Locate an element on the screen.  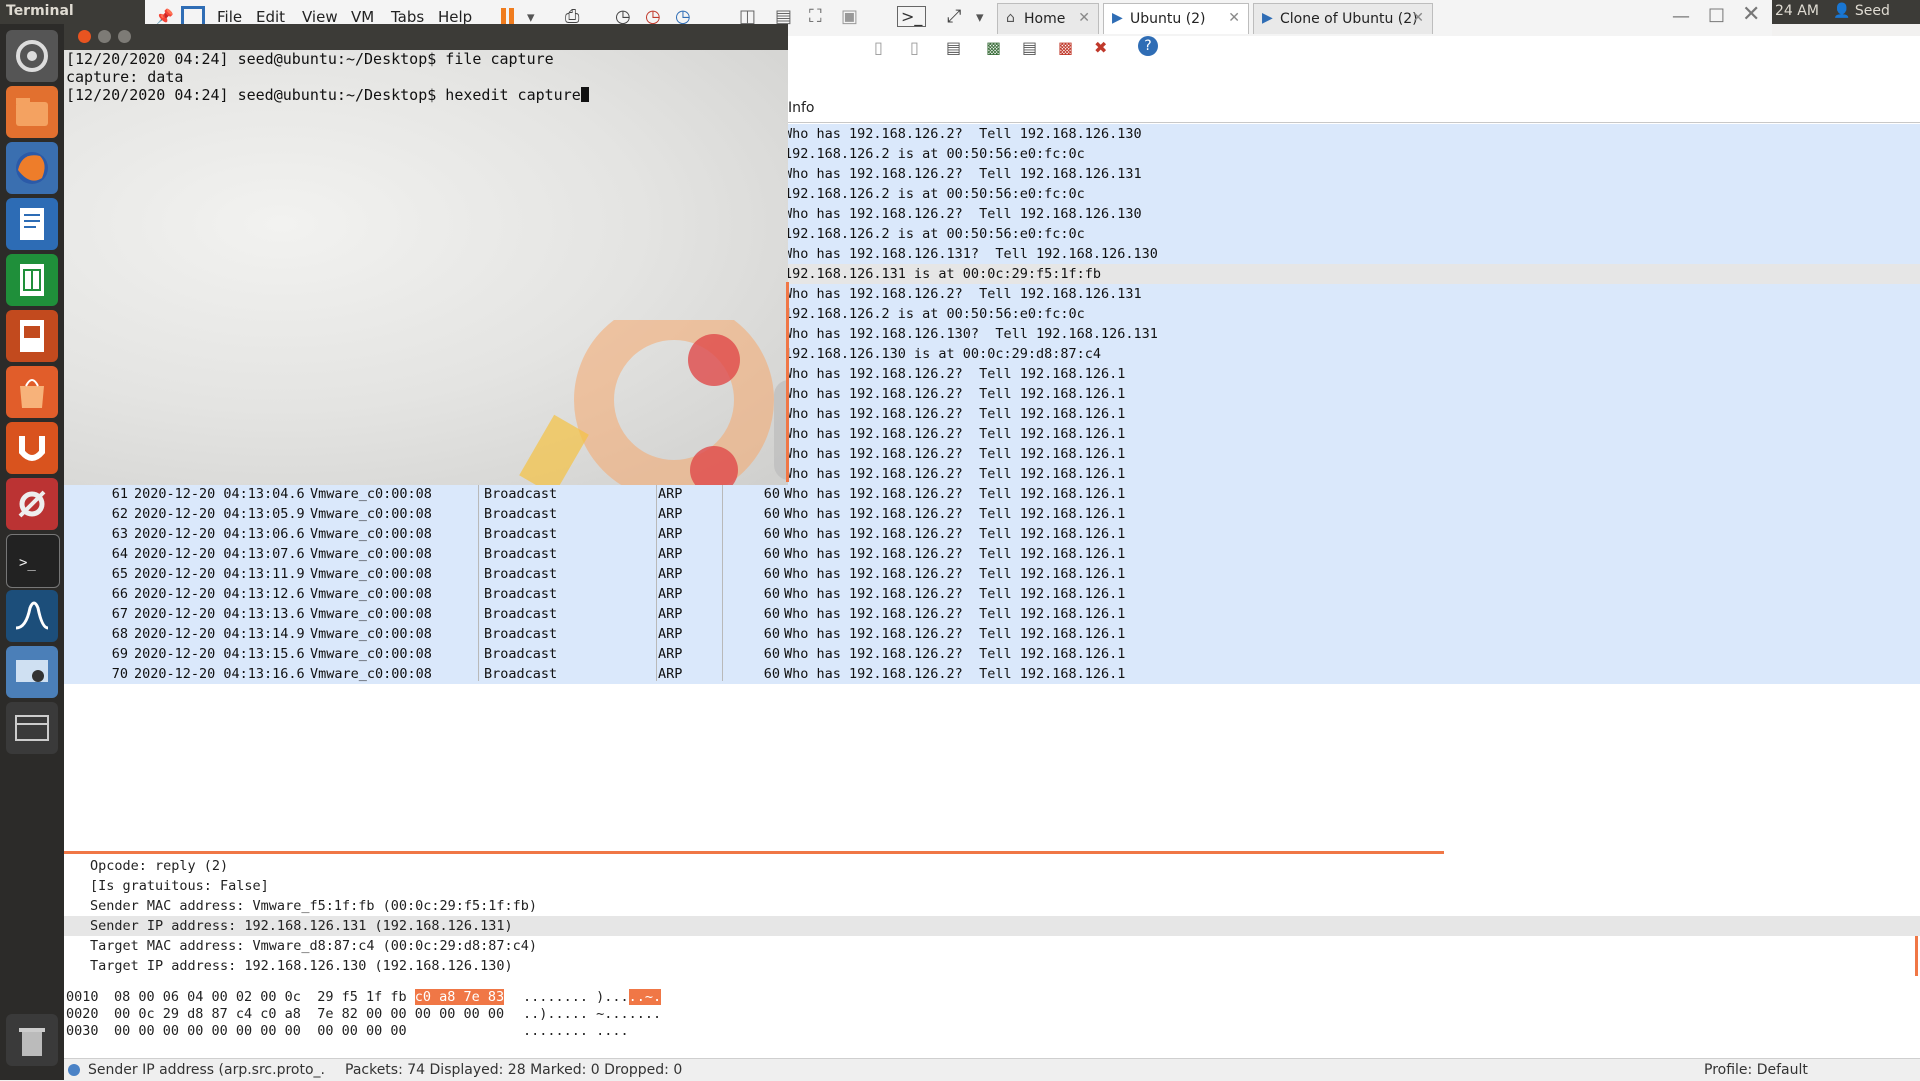
text-cursor is located at coordinates (584, 94).